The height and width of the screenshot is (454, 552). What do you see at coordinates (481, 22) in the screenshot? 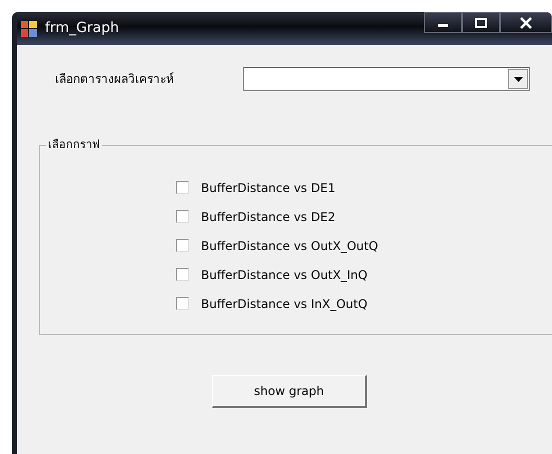
I see `maximize-icon` at bounding box center [481, 22].